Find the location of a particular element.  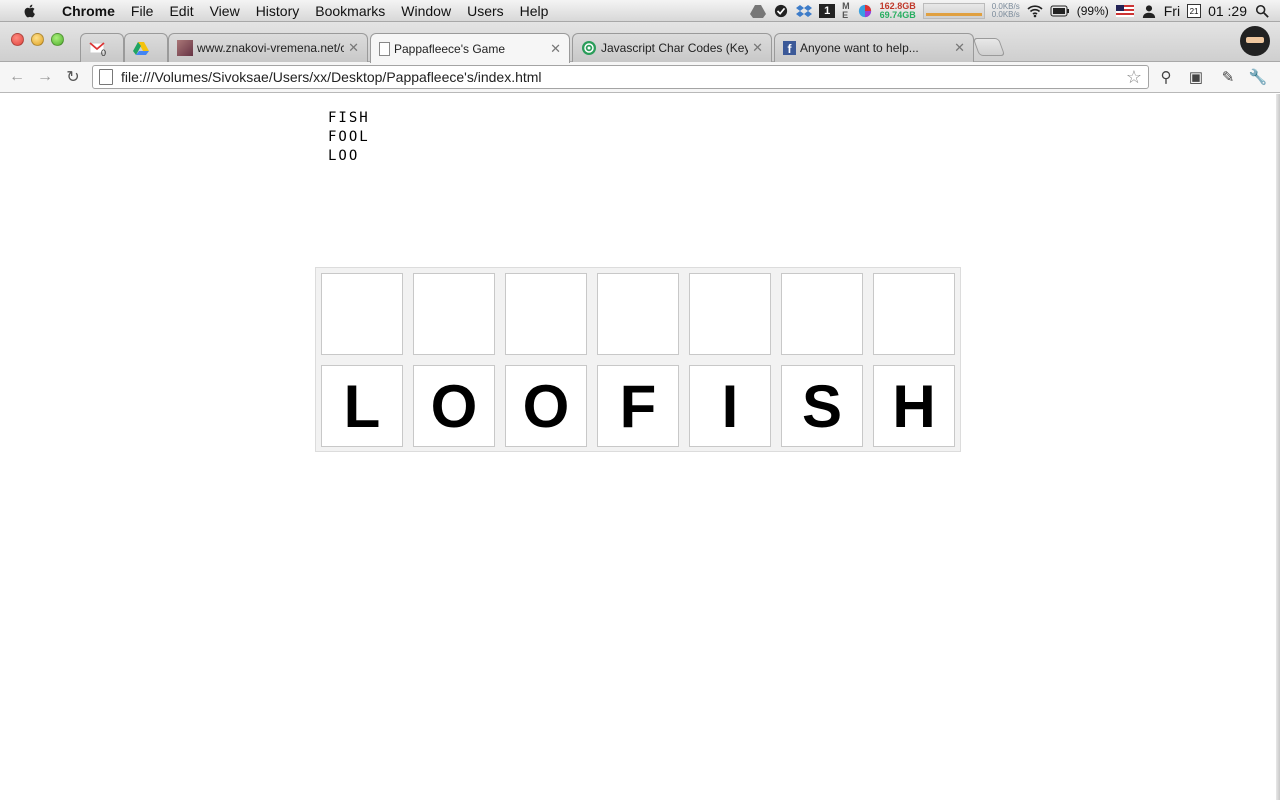

menu-history: History is located at coordinates (278, 11).